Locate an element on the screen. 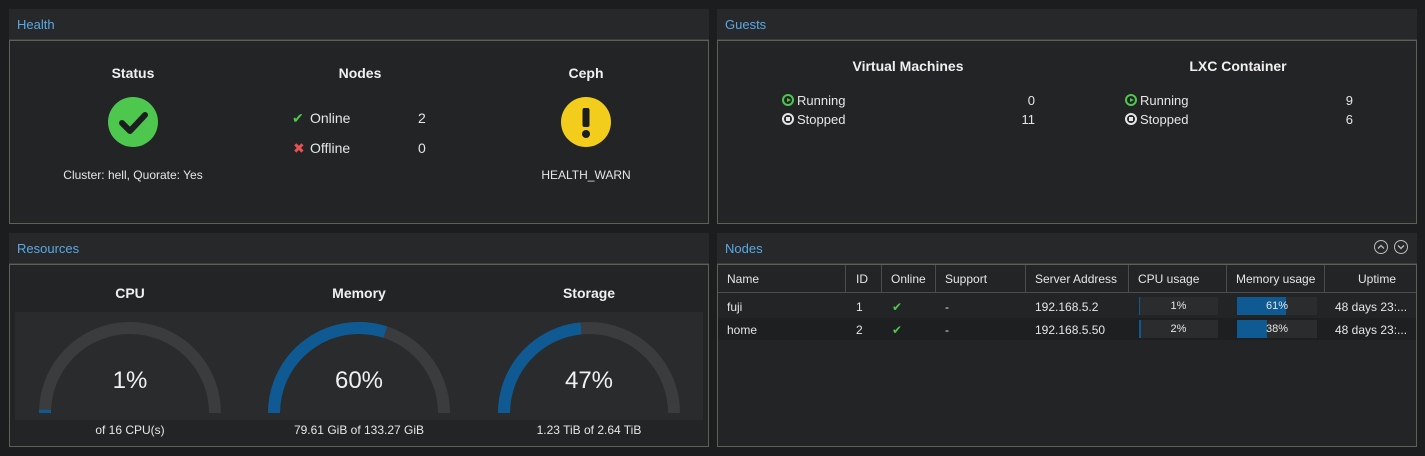  cpu-sub: of 16 CPU(s) is located at coordinates (130, 430).